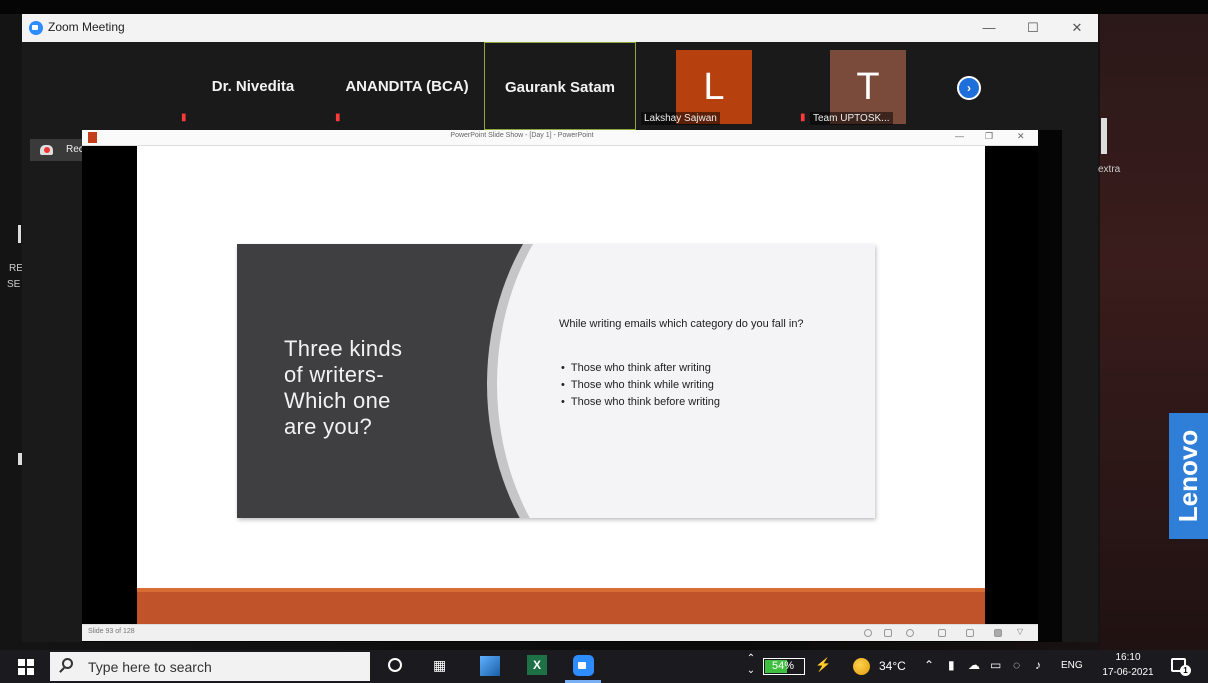  I want to click on lenovo-logo: Lenovo, so click(1188, 476).